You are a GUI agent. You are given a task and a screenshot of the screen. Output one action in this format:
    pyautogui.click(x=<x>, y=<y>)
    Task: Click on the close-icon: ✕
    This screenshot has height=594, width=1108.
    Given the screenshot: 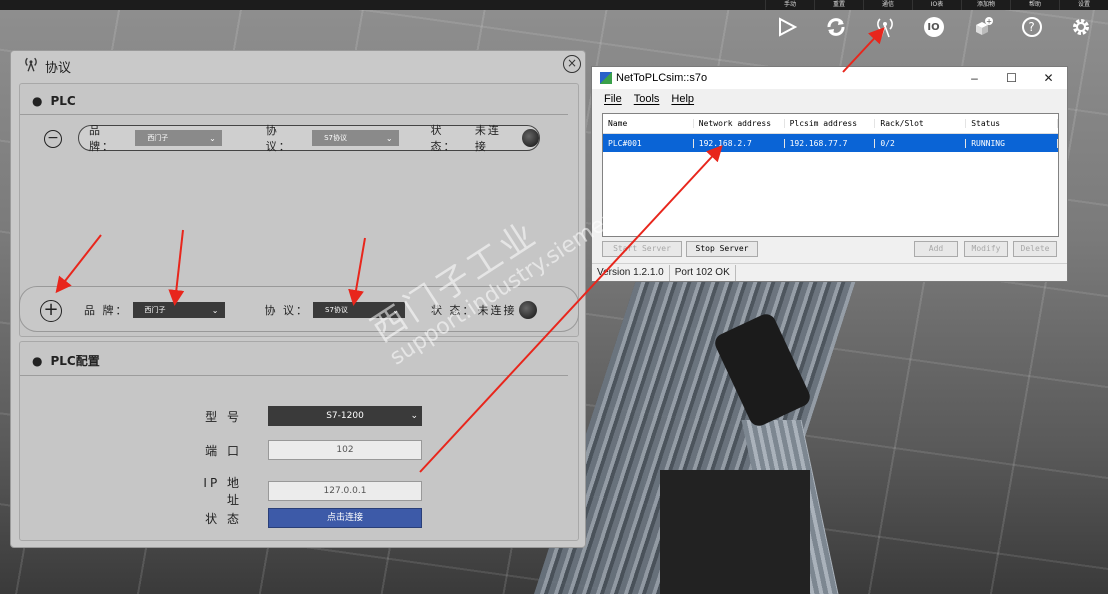 What is the action you would take?
    pyautogui.click(x=1048, y=78)
    